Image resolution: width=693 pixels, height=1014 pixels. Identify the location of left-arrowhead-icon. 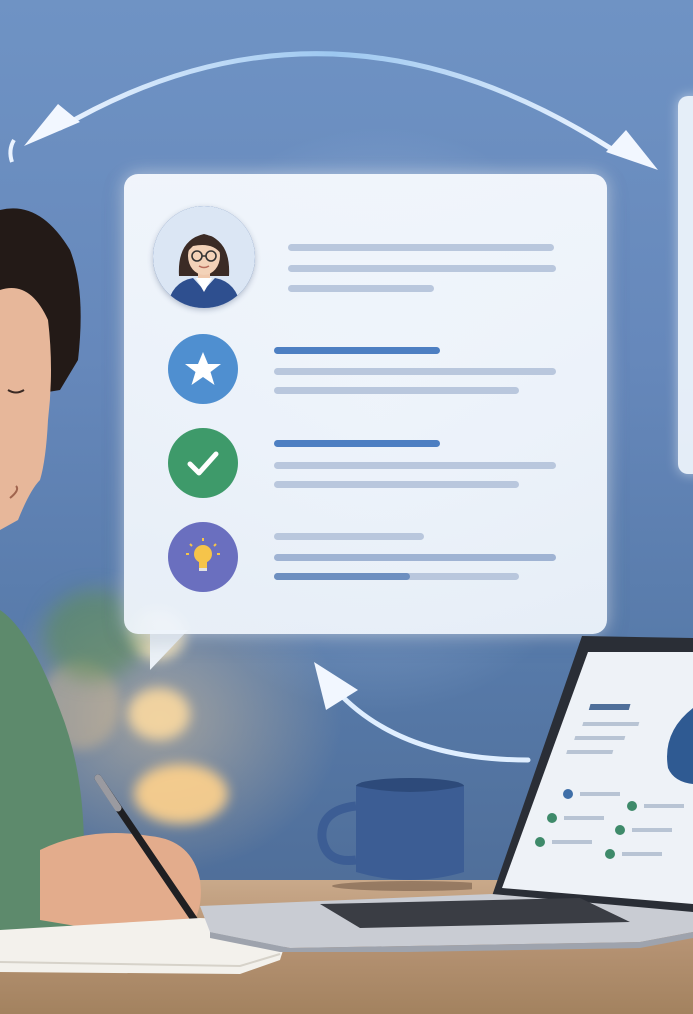
(52, 125).